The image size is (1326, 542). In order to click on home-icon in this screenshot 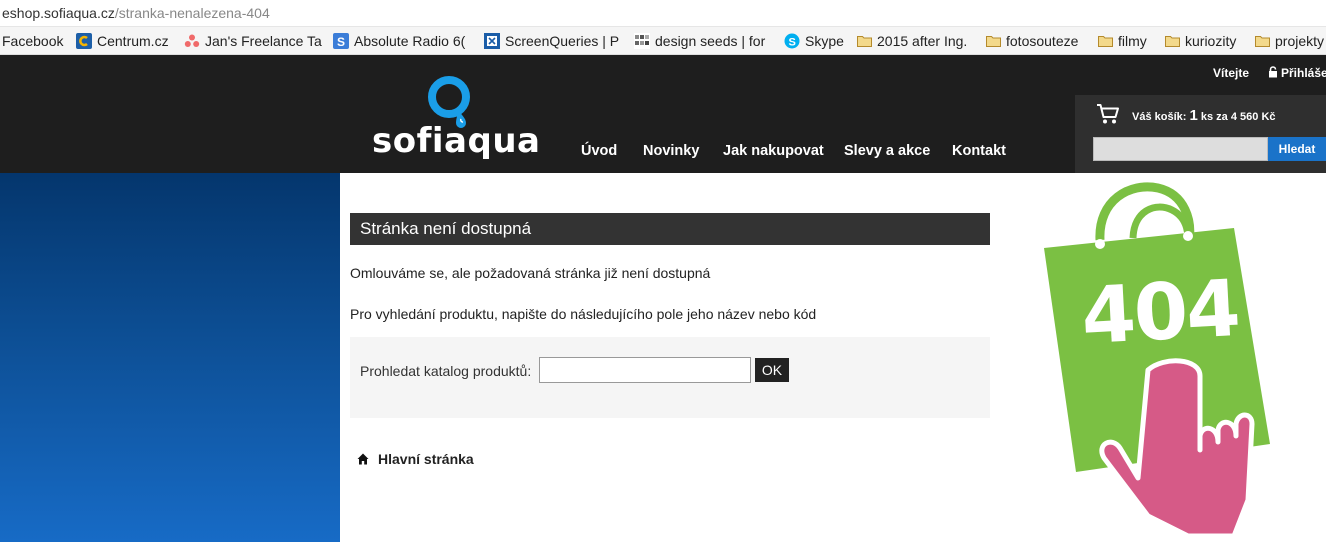, I will do `click(363, 459)`.